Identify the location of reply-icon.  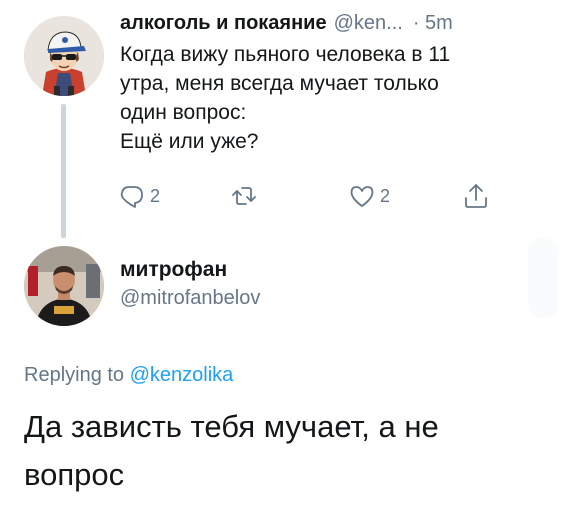
(131, 197).